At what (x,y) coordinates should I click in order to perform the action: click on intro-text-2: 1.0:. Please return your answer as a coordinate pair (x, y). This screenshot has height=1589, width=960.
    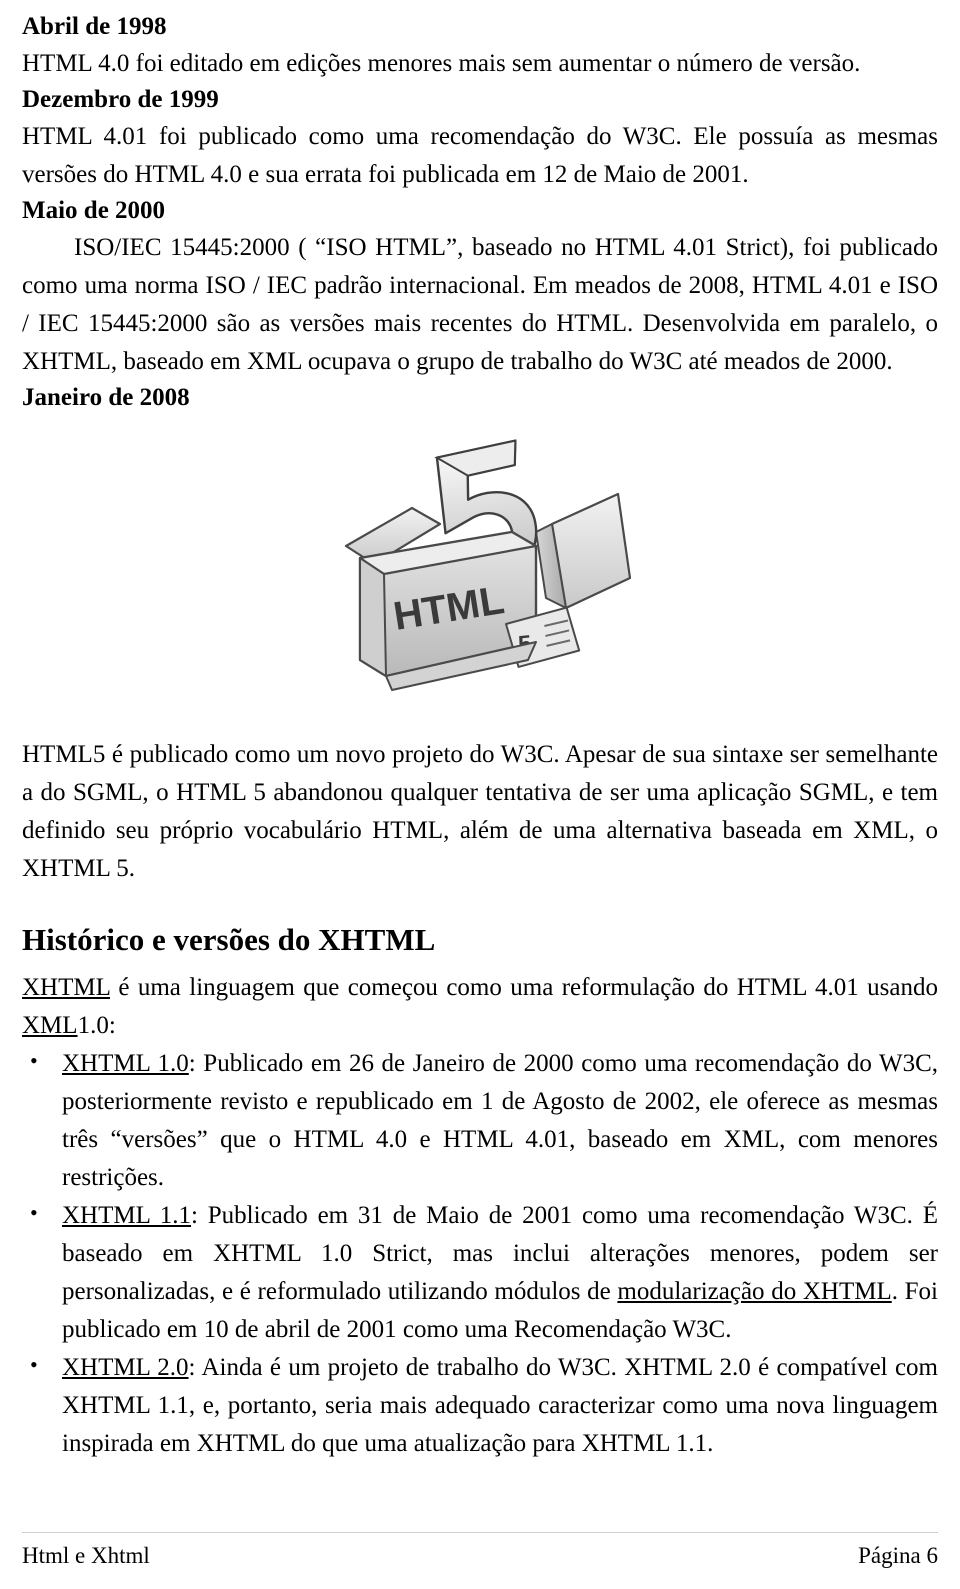
    Looking at the image, I should click on (96, 1026).